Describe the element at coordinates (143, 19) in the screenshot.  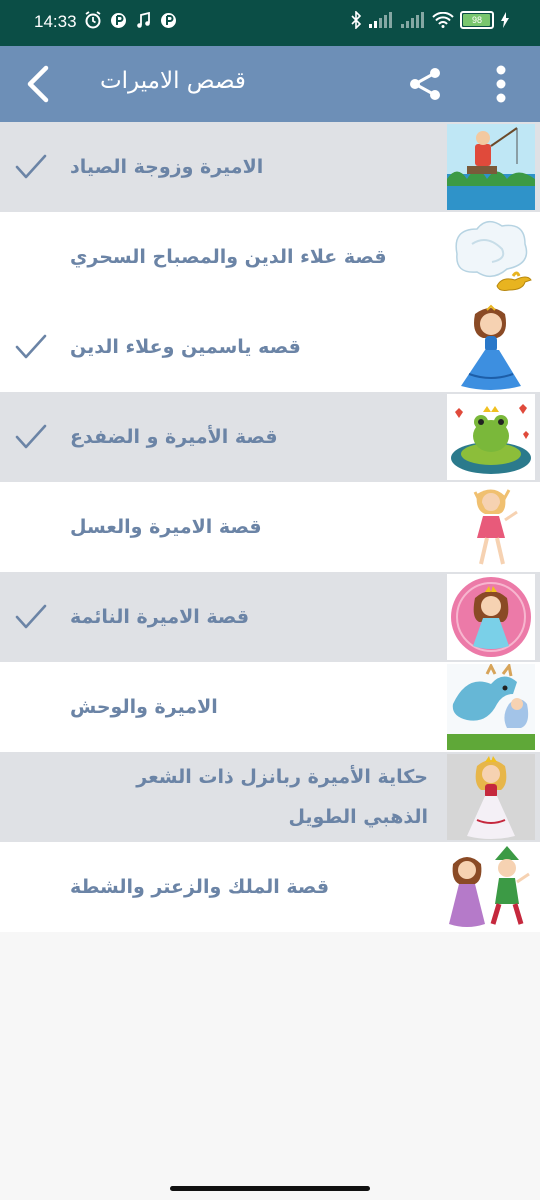
I see `music-icon` at that location.